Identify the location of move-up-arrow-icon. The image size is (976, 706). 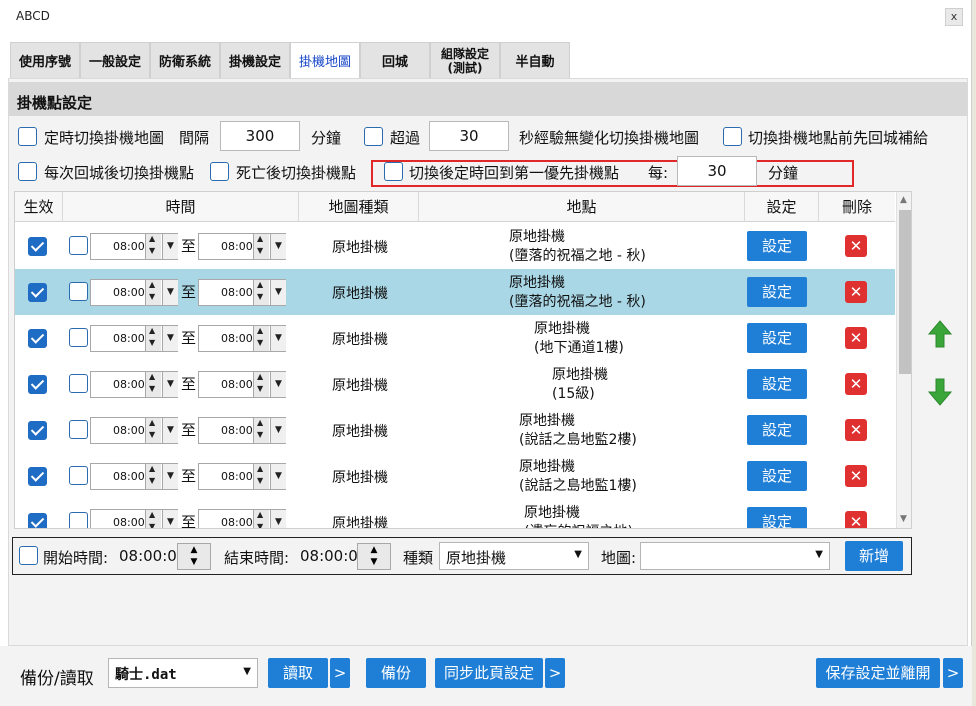
(940, 334).